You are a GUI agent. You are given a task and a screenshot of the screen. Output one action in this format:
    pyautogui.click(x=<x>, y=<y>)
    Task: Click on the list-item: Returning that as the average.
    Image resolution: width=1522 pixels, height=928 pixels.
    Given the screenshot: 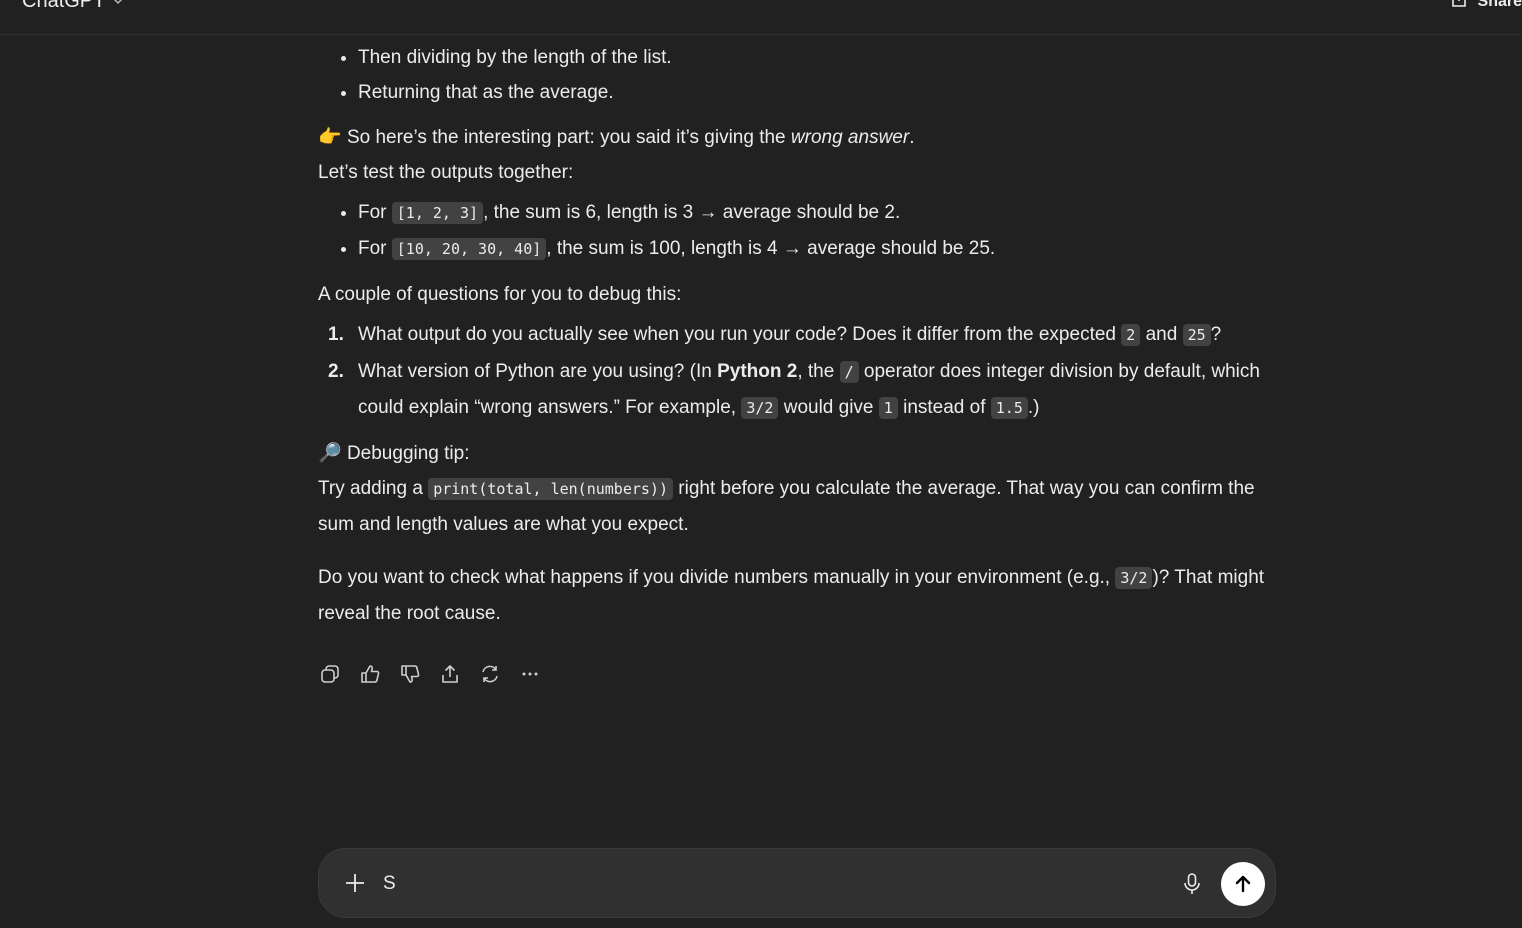 What is the action you would take?
    pyautogui.click(x=818, y=92)
    